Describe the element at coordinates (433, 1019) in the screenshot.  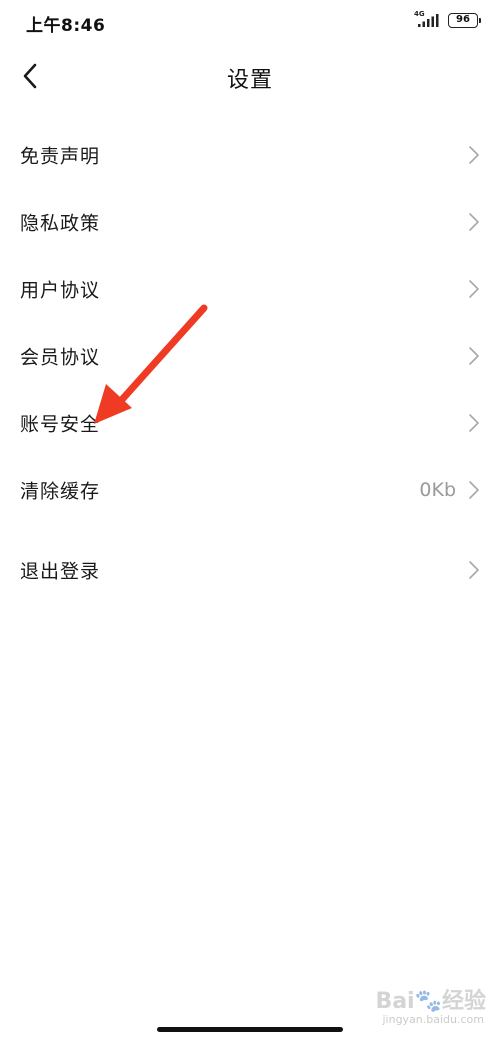
I see `watermark-url: jingyan.baidu.com` at that location.